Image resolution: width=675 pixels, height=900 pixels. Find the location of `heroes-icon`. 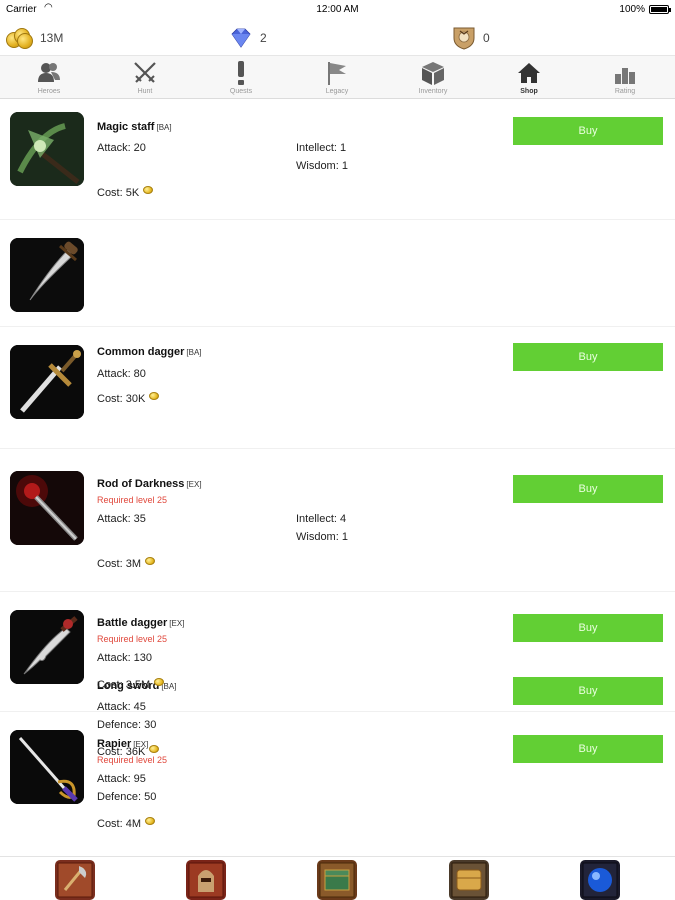

heroes-icon is located at coordinates (49, 73).